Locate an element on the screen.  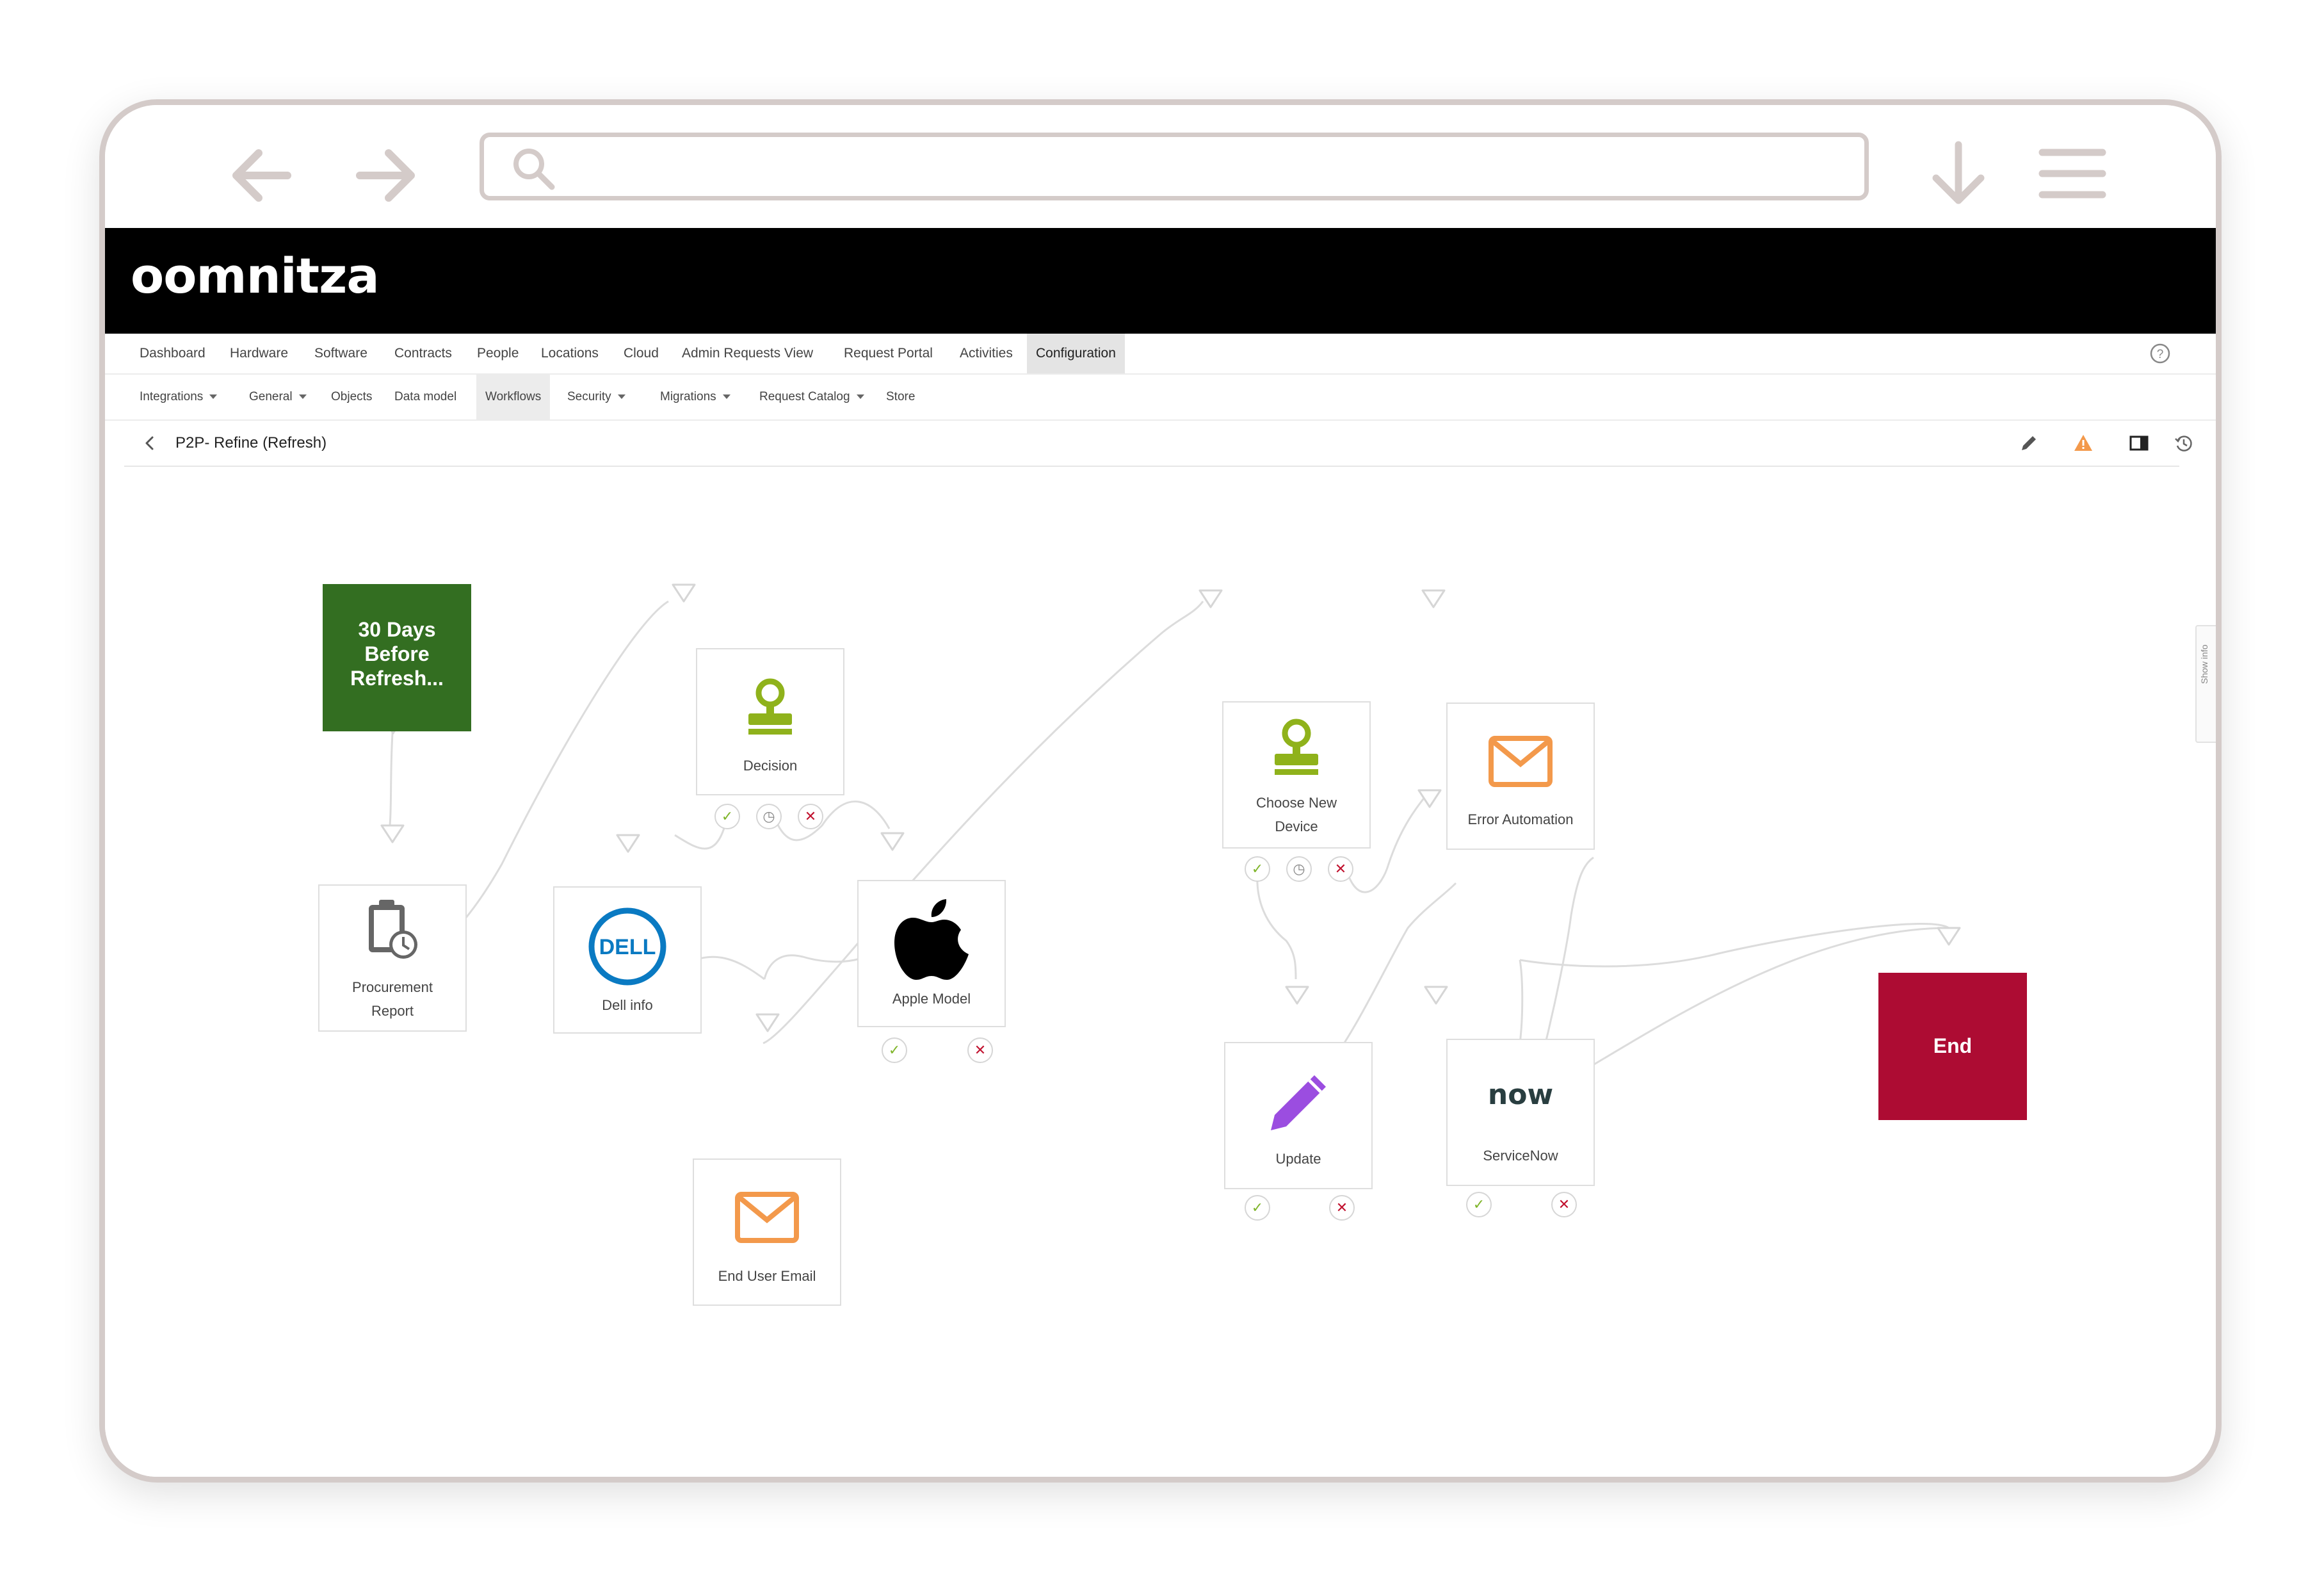
submenu-request-catalog-label: Request Catalog is located at coordinates (804, 396).